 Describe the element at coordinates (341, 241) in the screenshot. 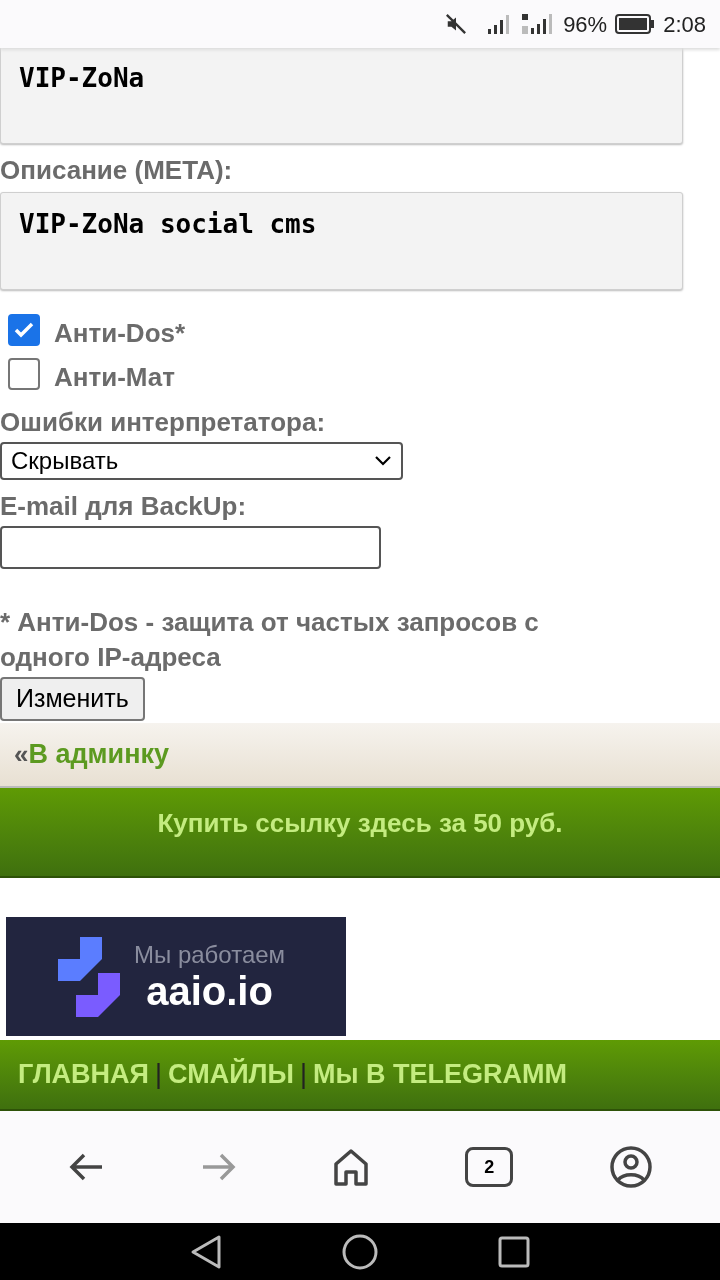

I see `text-area: VIP-ZoNa social cms` at that location.